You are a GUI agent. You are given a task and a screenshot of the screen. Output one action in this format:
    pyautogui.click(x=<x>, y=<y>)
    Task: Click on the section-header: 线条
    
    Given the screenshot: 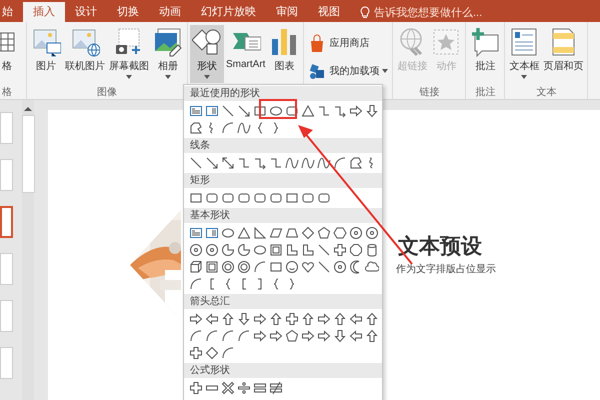 What is the action you would take?
    pyautogui.click(x=283, y=145)
    